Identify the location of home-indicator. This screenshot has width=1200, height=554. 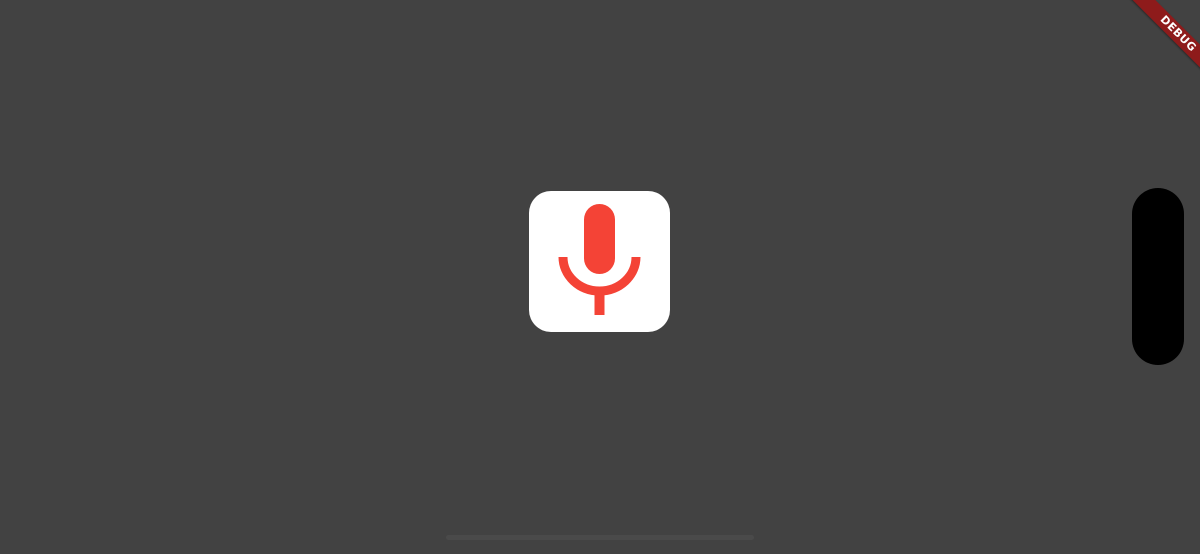
(600, 537).